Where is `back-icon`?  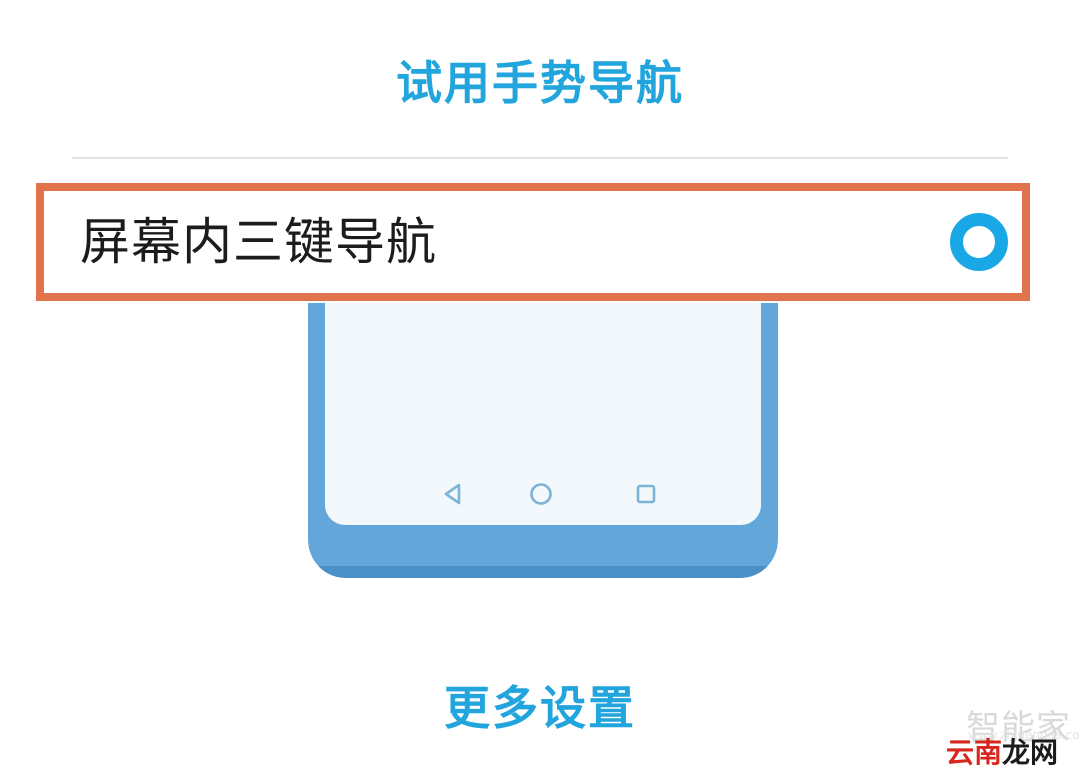
back-icon is located at coordinates (452, 494).